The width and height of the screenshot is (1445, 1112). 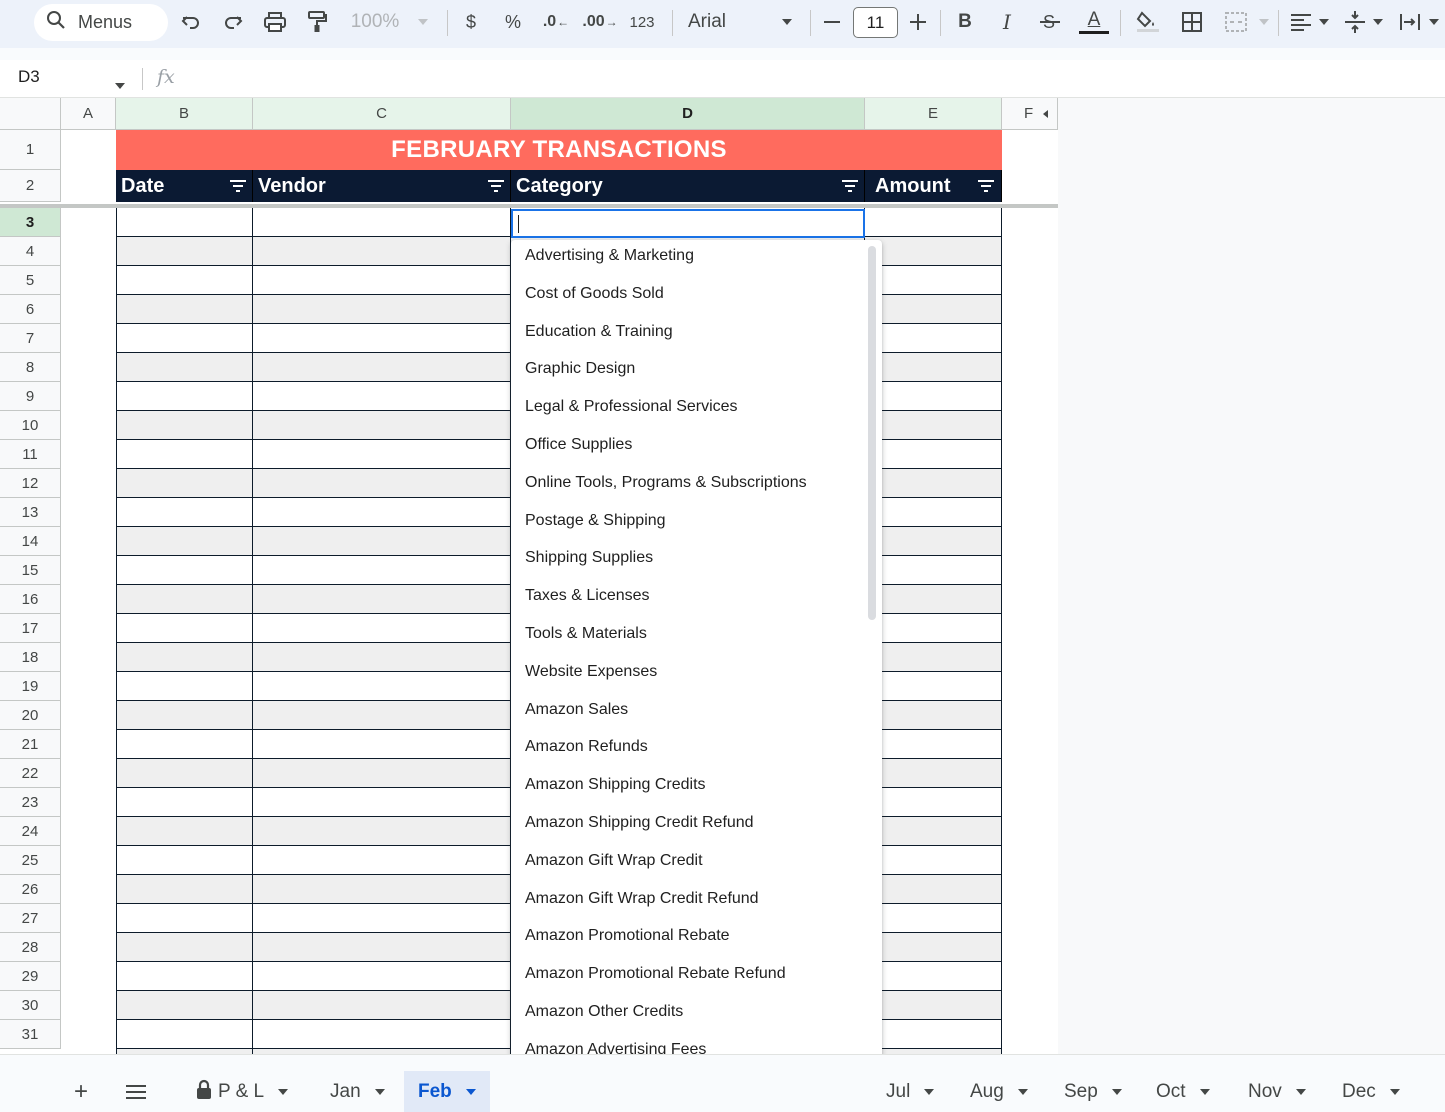 What do you see at coordinates (242, 1091) in the screenshot?
I see `sheet-tab-p-l: P & L` at bounding box center [242, 1091].